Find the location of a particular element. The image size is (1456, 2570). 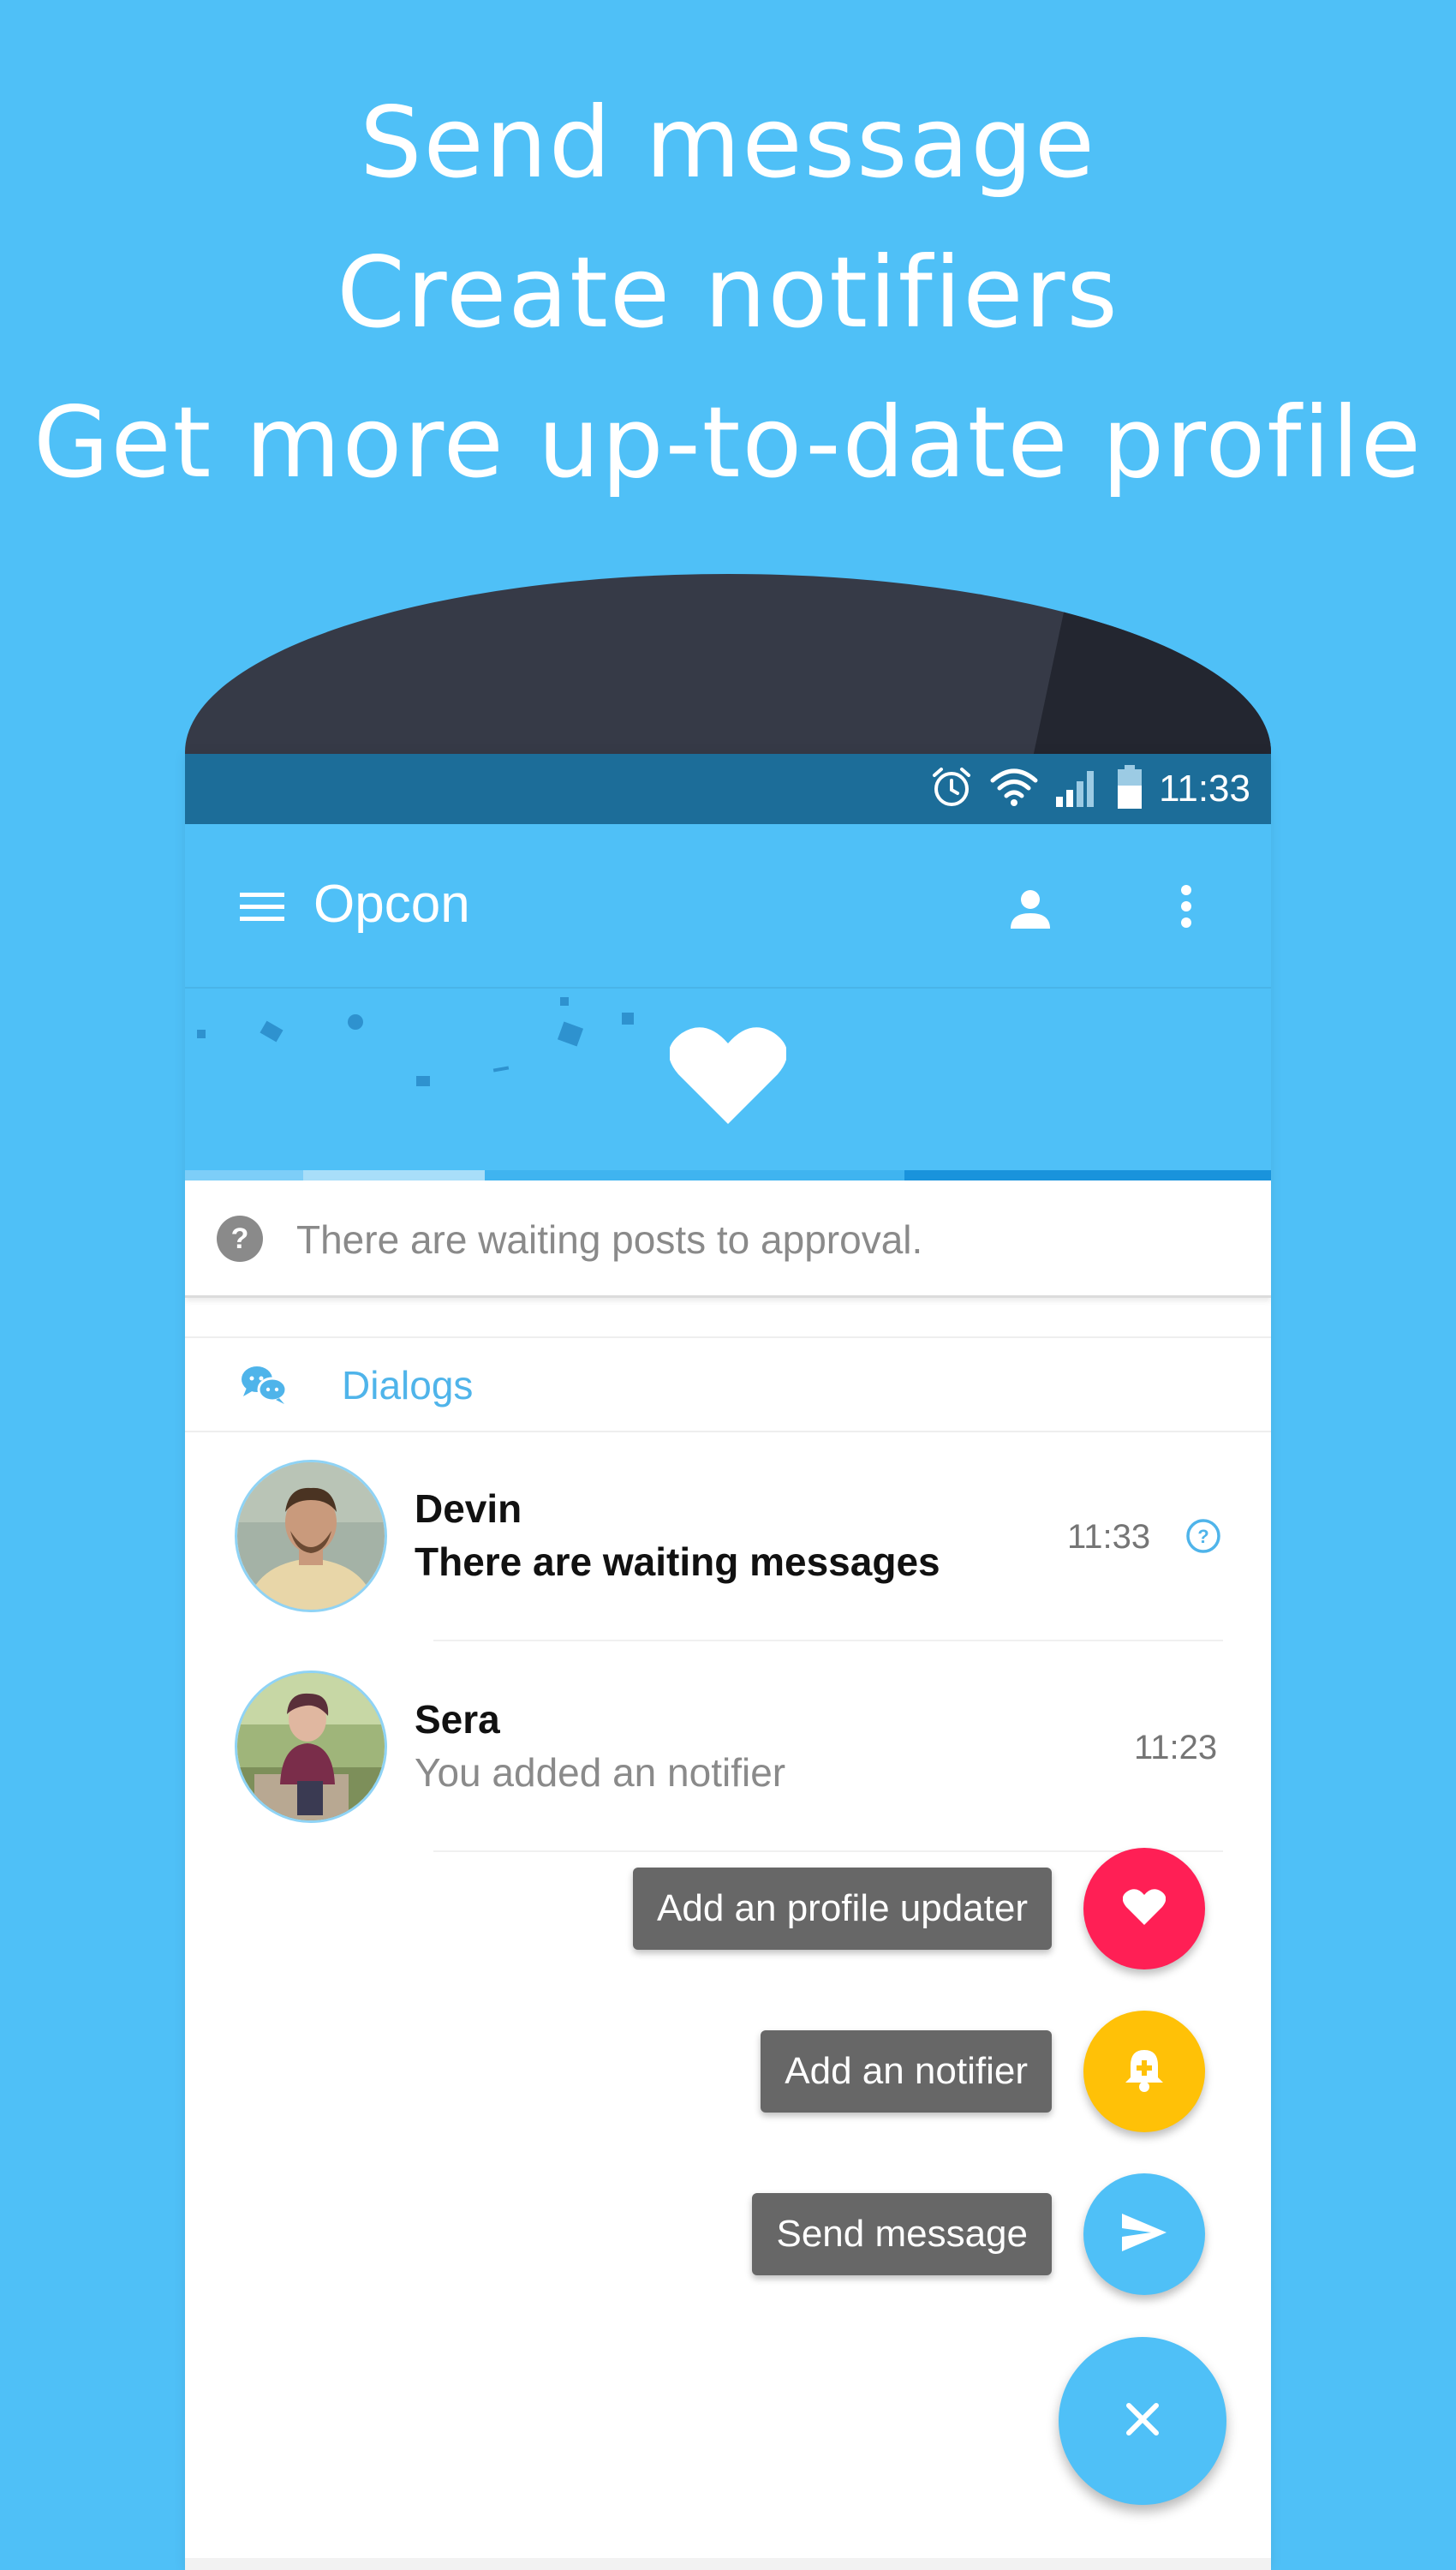

headline-send-message: Send message is located at coordinates (728, 143).